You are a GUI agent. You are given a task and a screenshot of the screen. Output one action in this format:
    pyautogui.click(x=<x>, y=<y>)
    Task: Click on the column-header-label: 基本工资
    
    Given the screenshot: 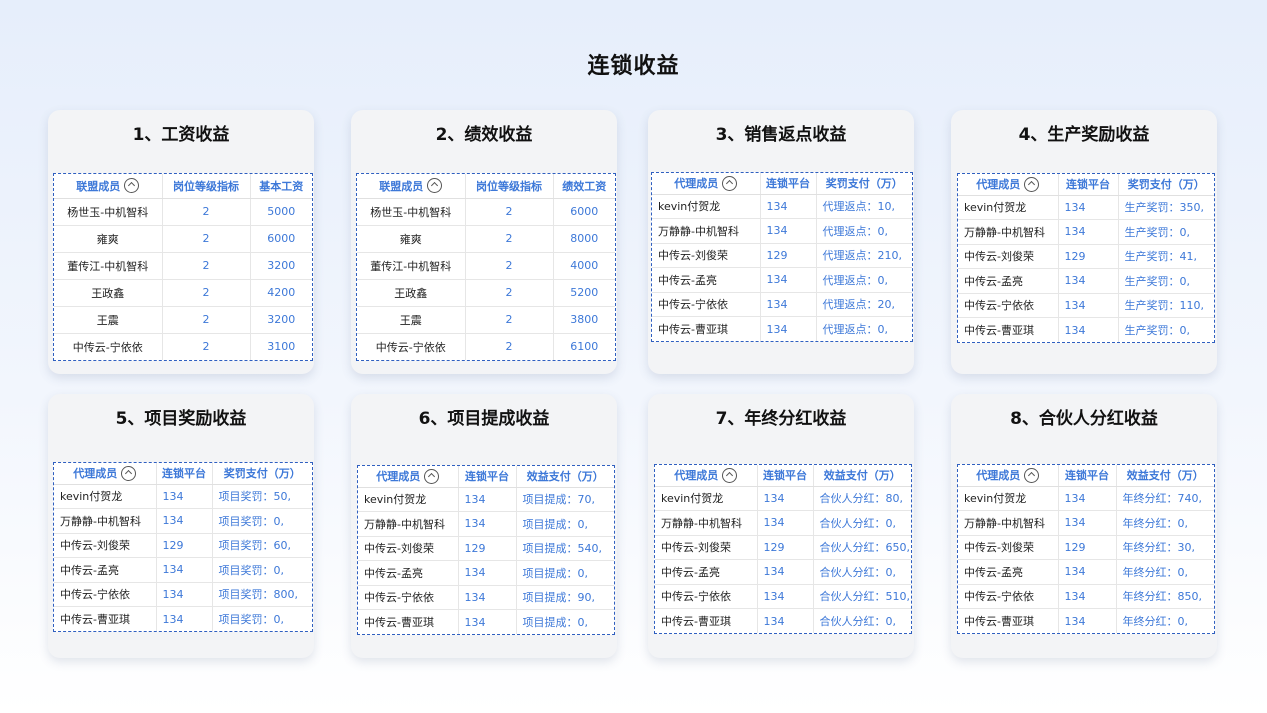 What is the action you would take?
    pyautogui.click(x=281, y=186)
    